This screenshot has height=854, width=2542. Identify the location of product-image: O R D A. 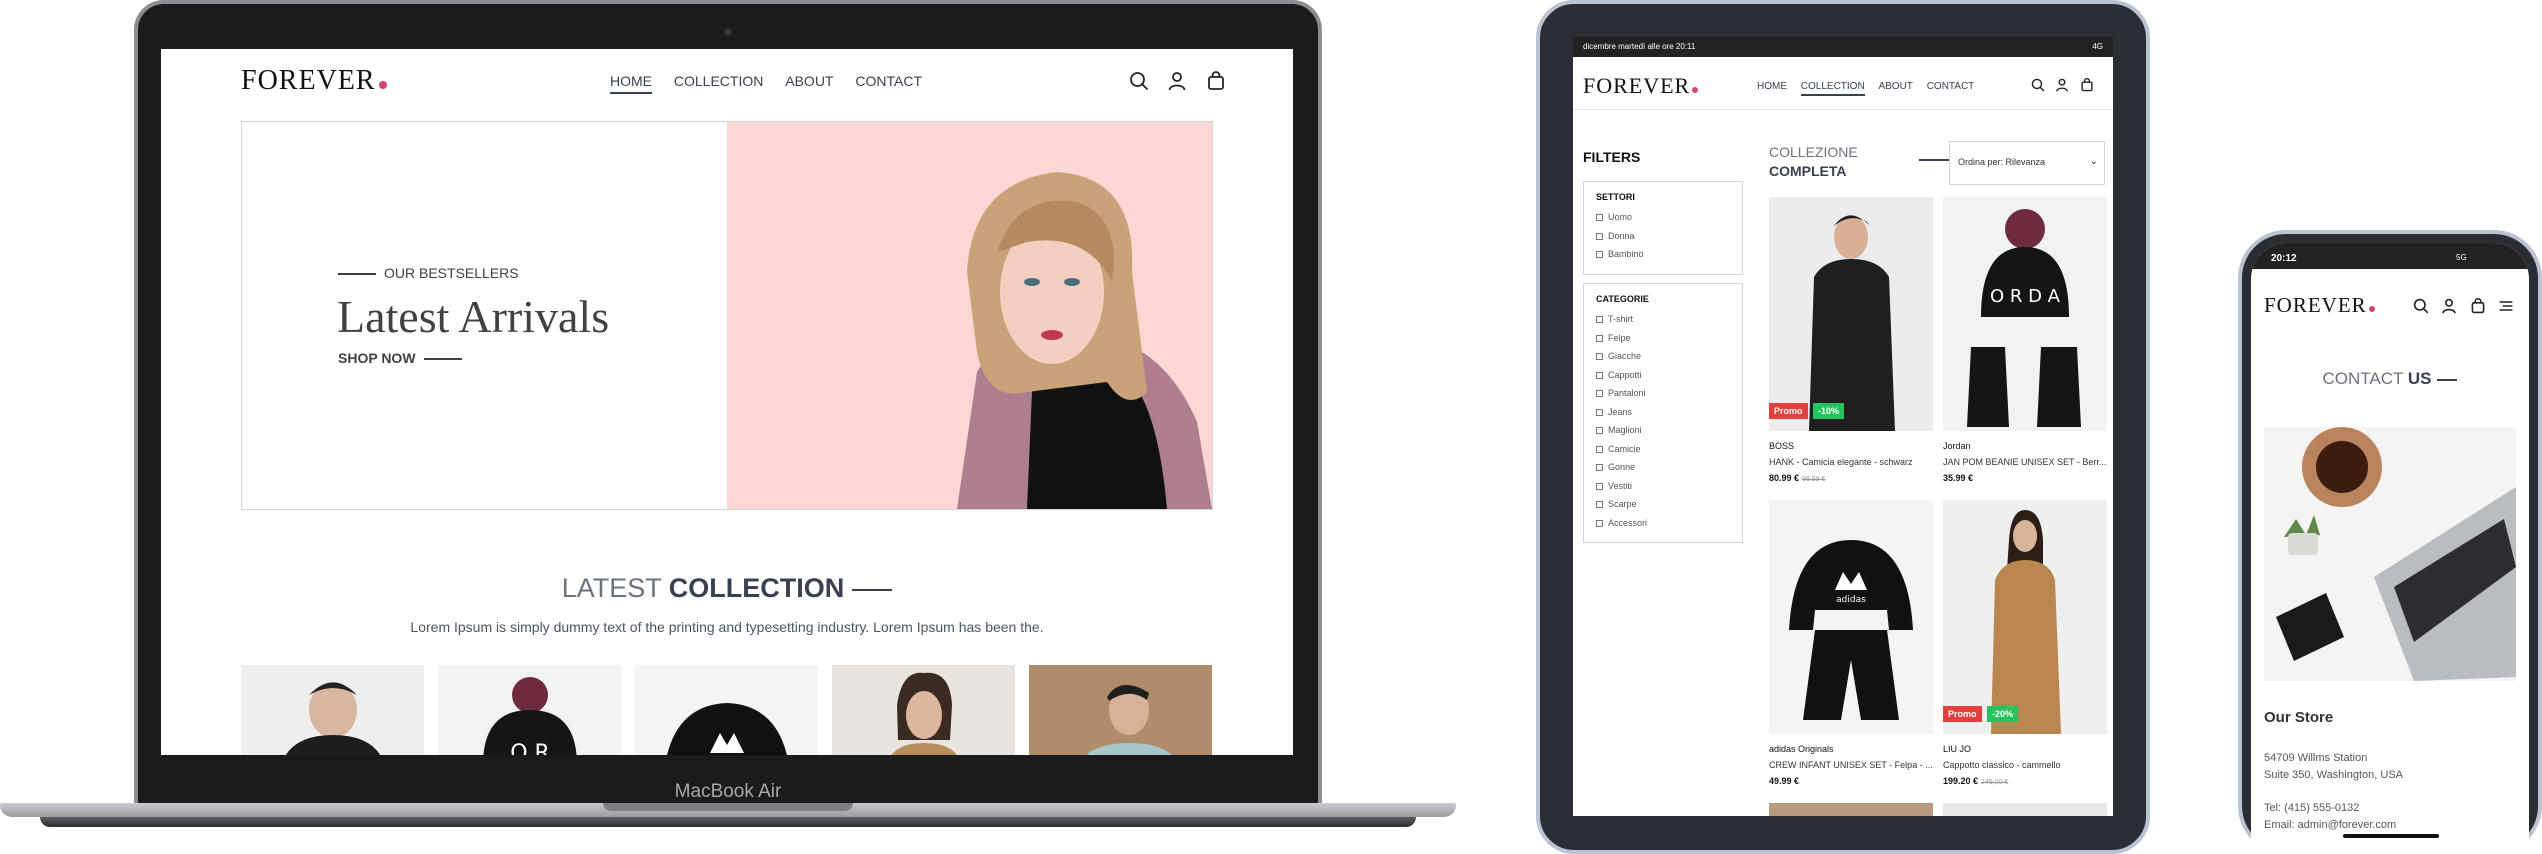
(2025, 314).